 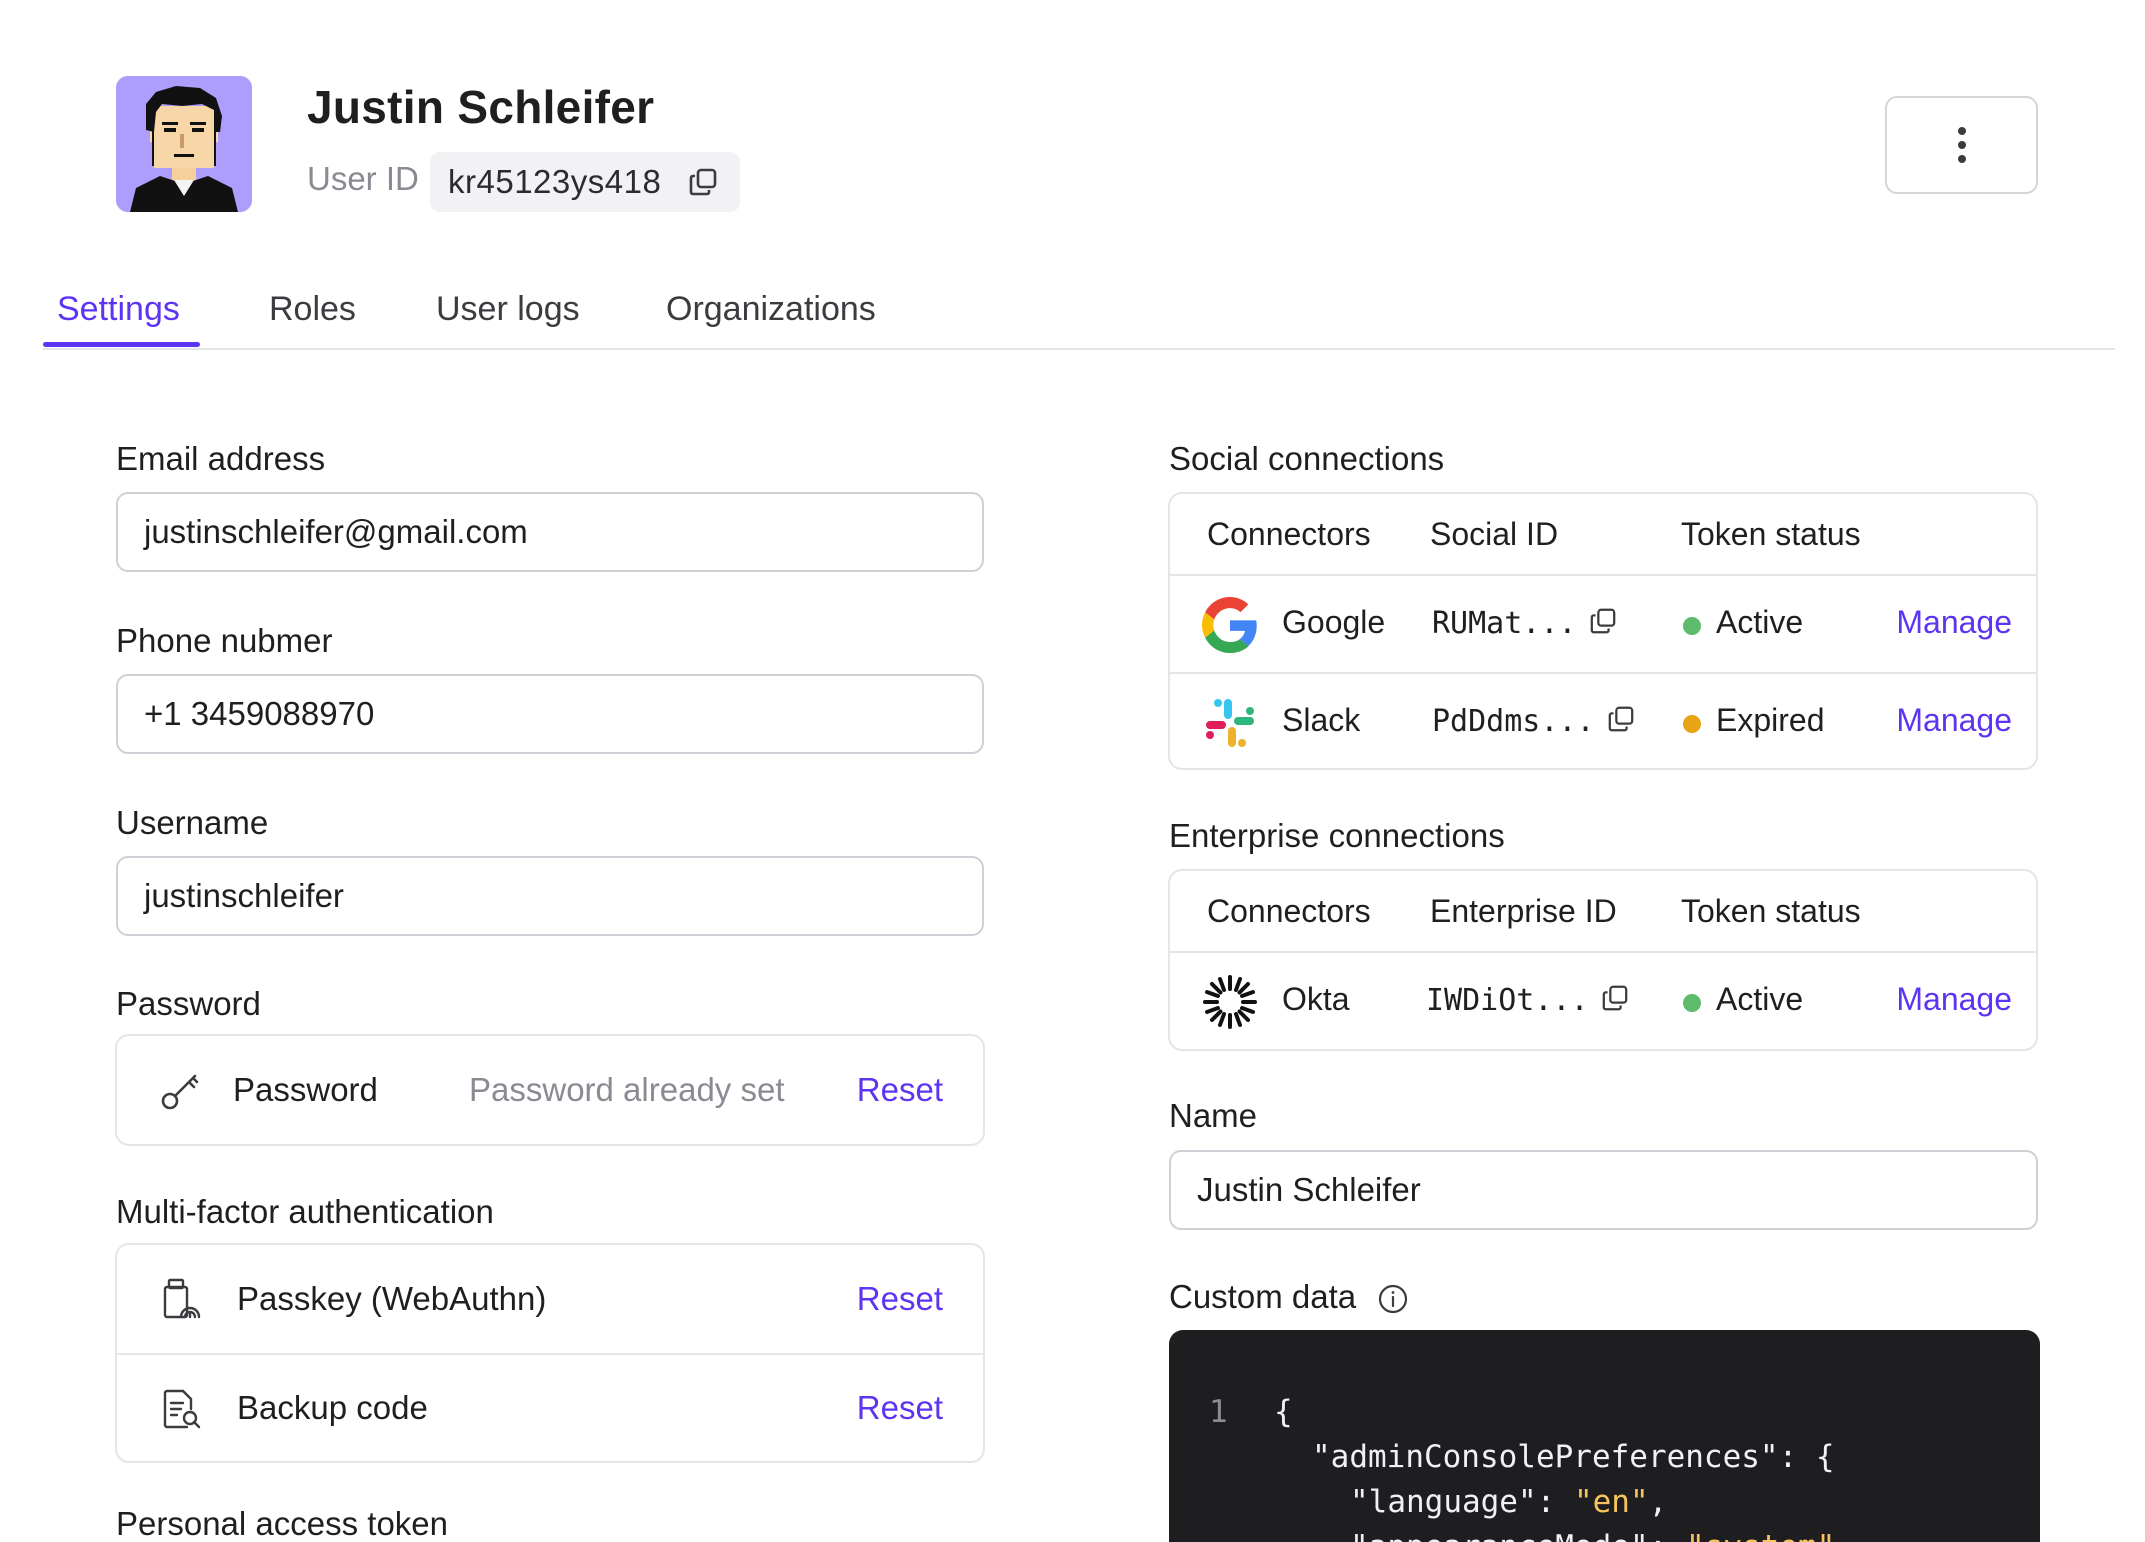 I want to click on custom-data-label: Custom data, so click(x=1263, y=1296).